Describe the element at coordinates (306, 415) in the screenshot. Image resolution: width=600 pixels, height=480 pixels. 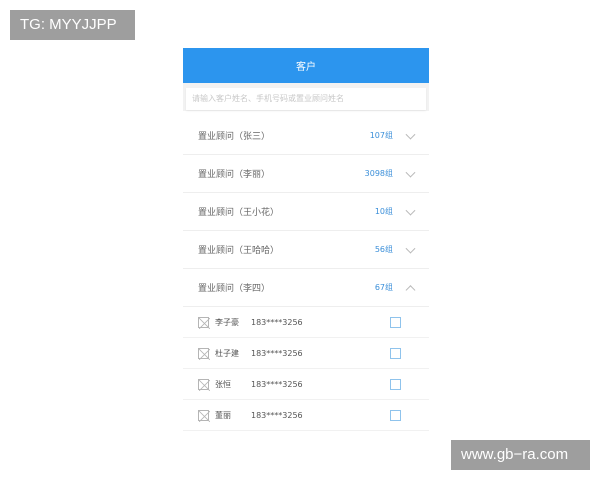
I see `customer-row: 董丽 183****3256` at that location.